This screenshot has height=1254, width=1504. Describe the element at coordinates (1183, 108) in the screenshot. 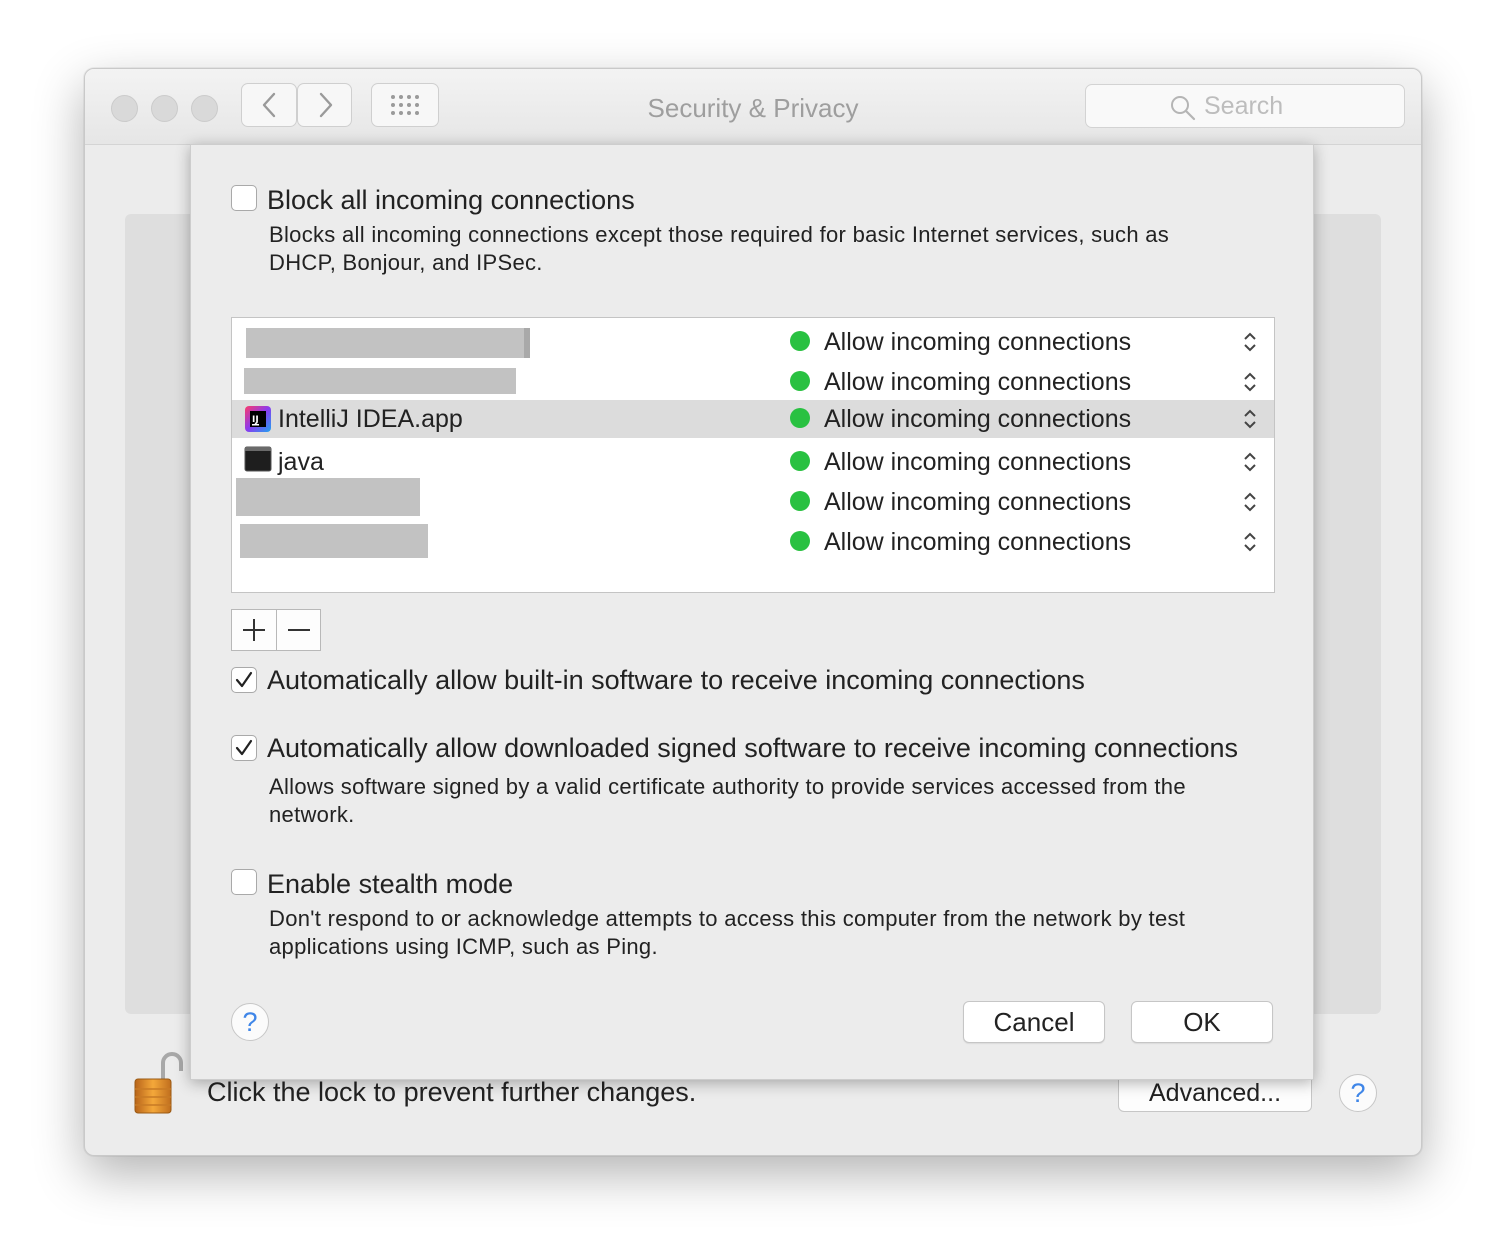

I see `search-icon` at that location.